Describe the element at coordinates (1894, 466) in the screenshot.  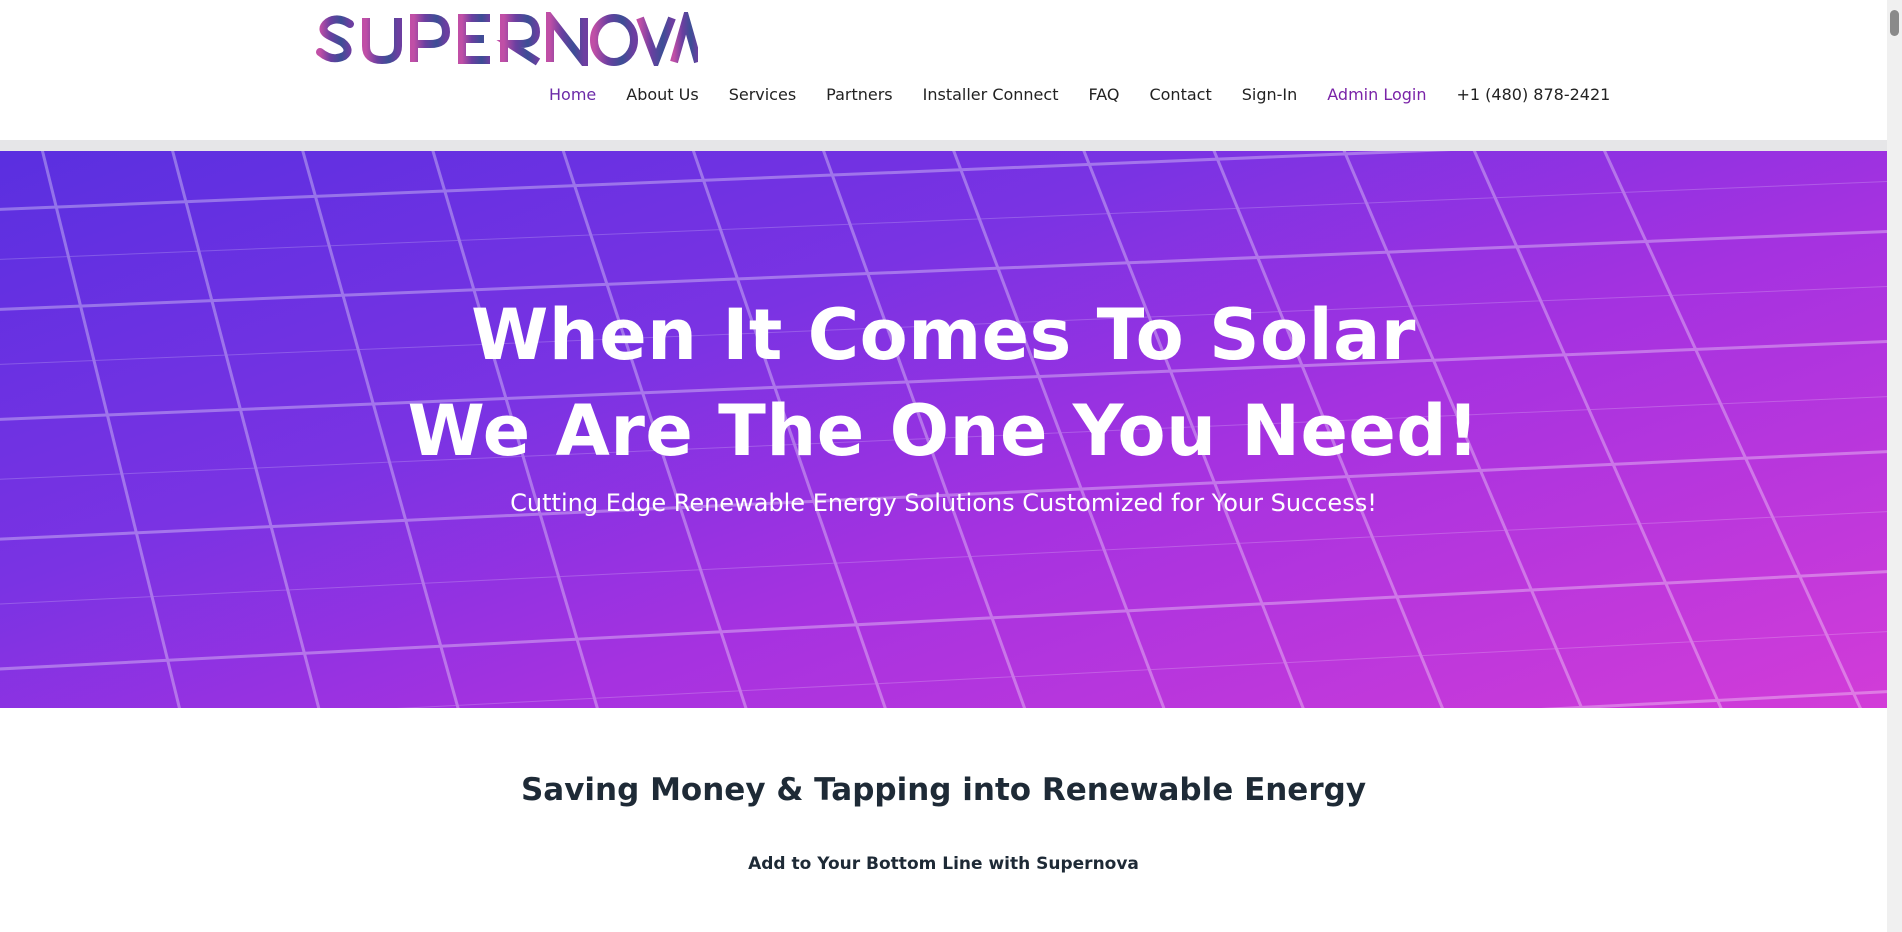
I see `page-scrollbar` at that location.